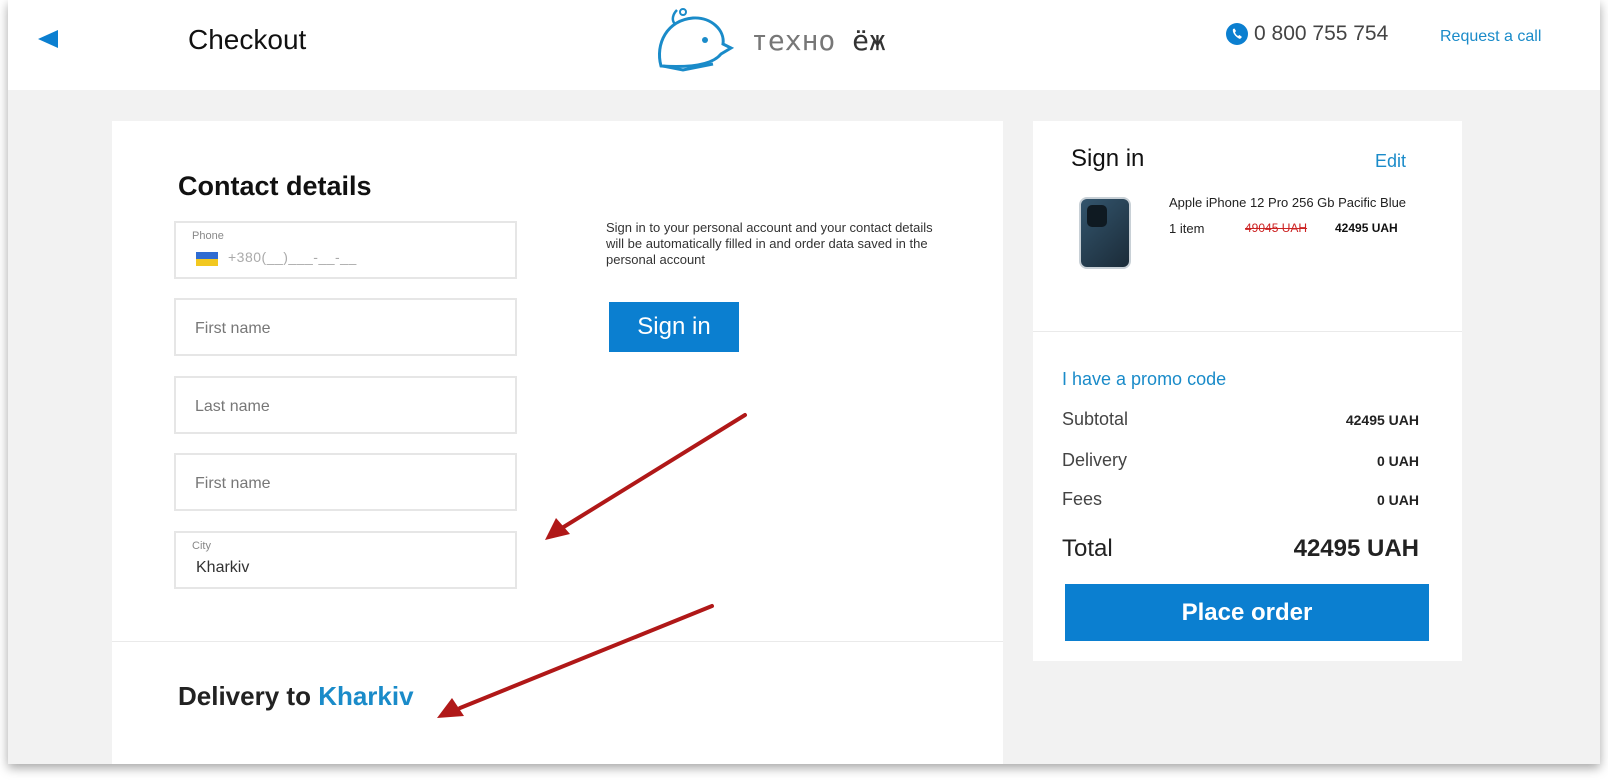 This screenshot has width=1608, height=783. What do you see at coordinates (1240, 499) in the screenshot?
I see `fees-row: Fees 0 UAH` at bounding box center [1240, 499].